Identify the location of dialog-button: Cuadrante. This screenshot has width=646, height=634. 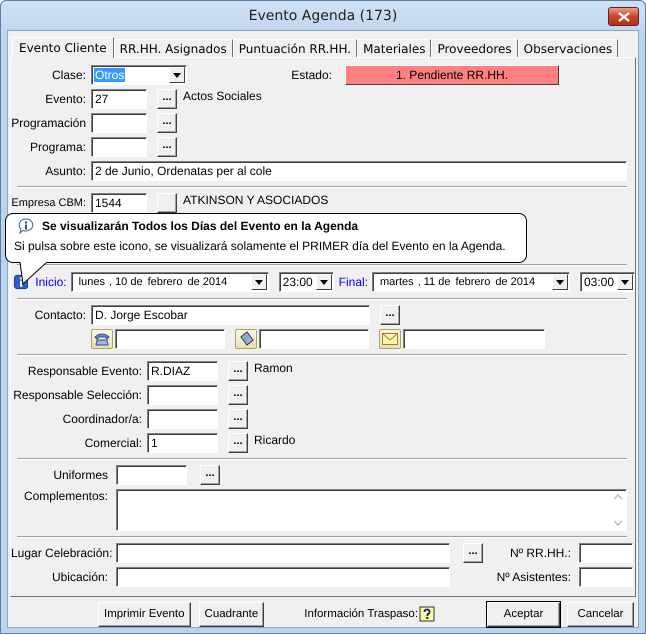
(231, 614).